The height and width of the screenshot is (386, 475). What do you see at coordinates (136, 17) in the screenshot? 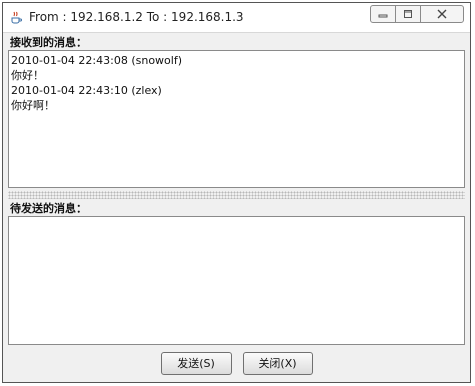
I see `window-title: From : 192.168.1.2 To : 192.168.1.3` at bounding box center [136, 17].